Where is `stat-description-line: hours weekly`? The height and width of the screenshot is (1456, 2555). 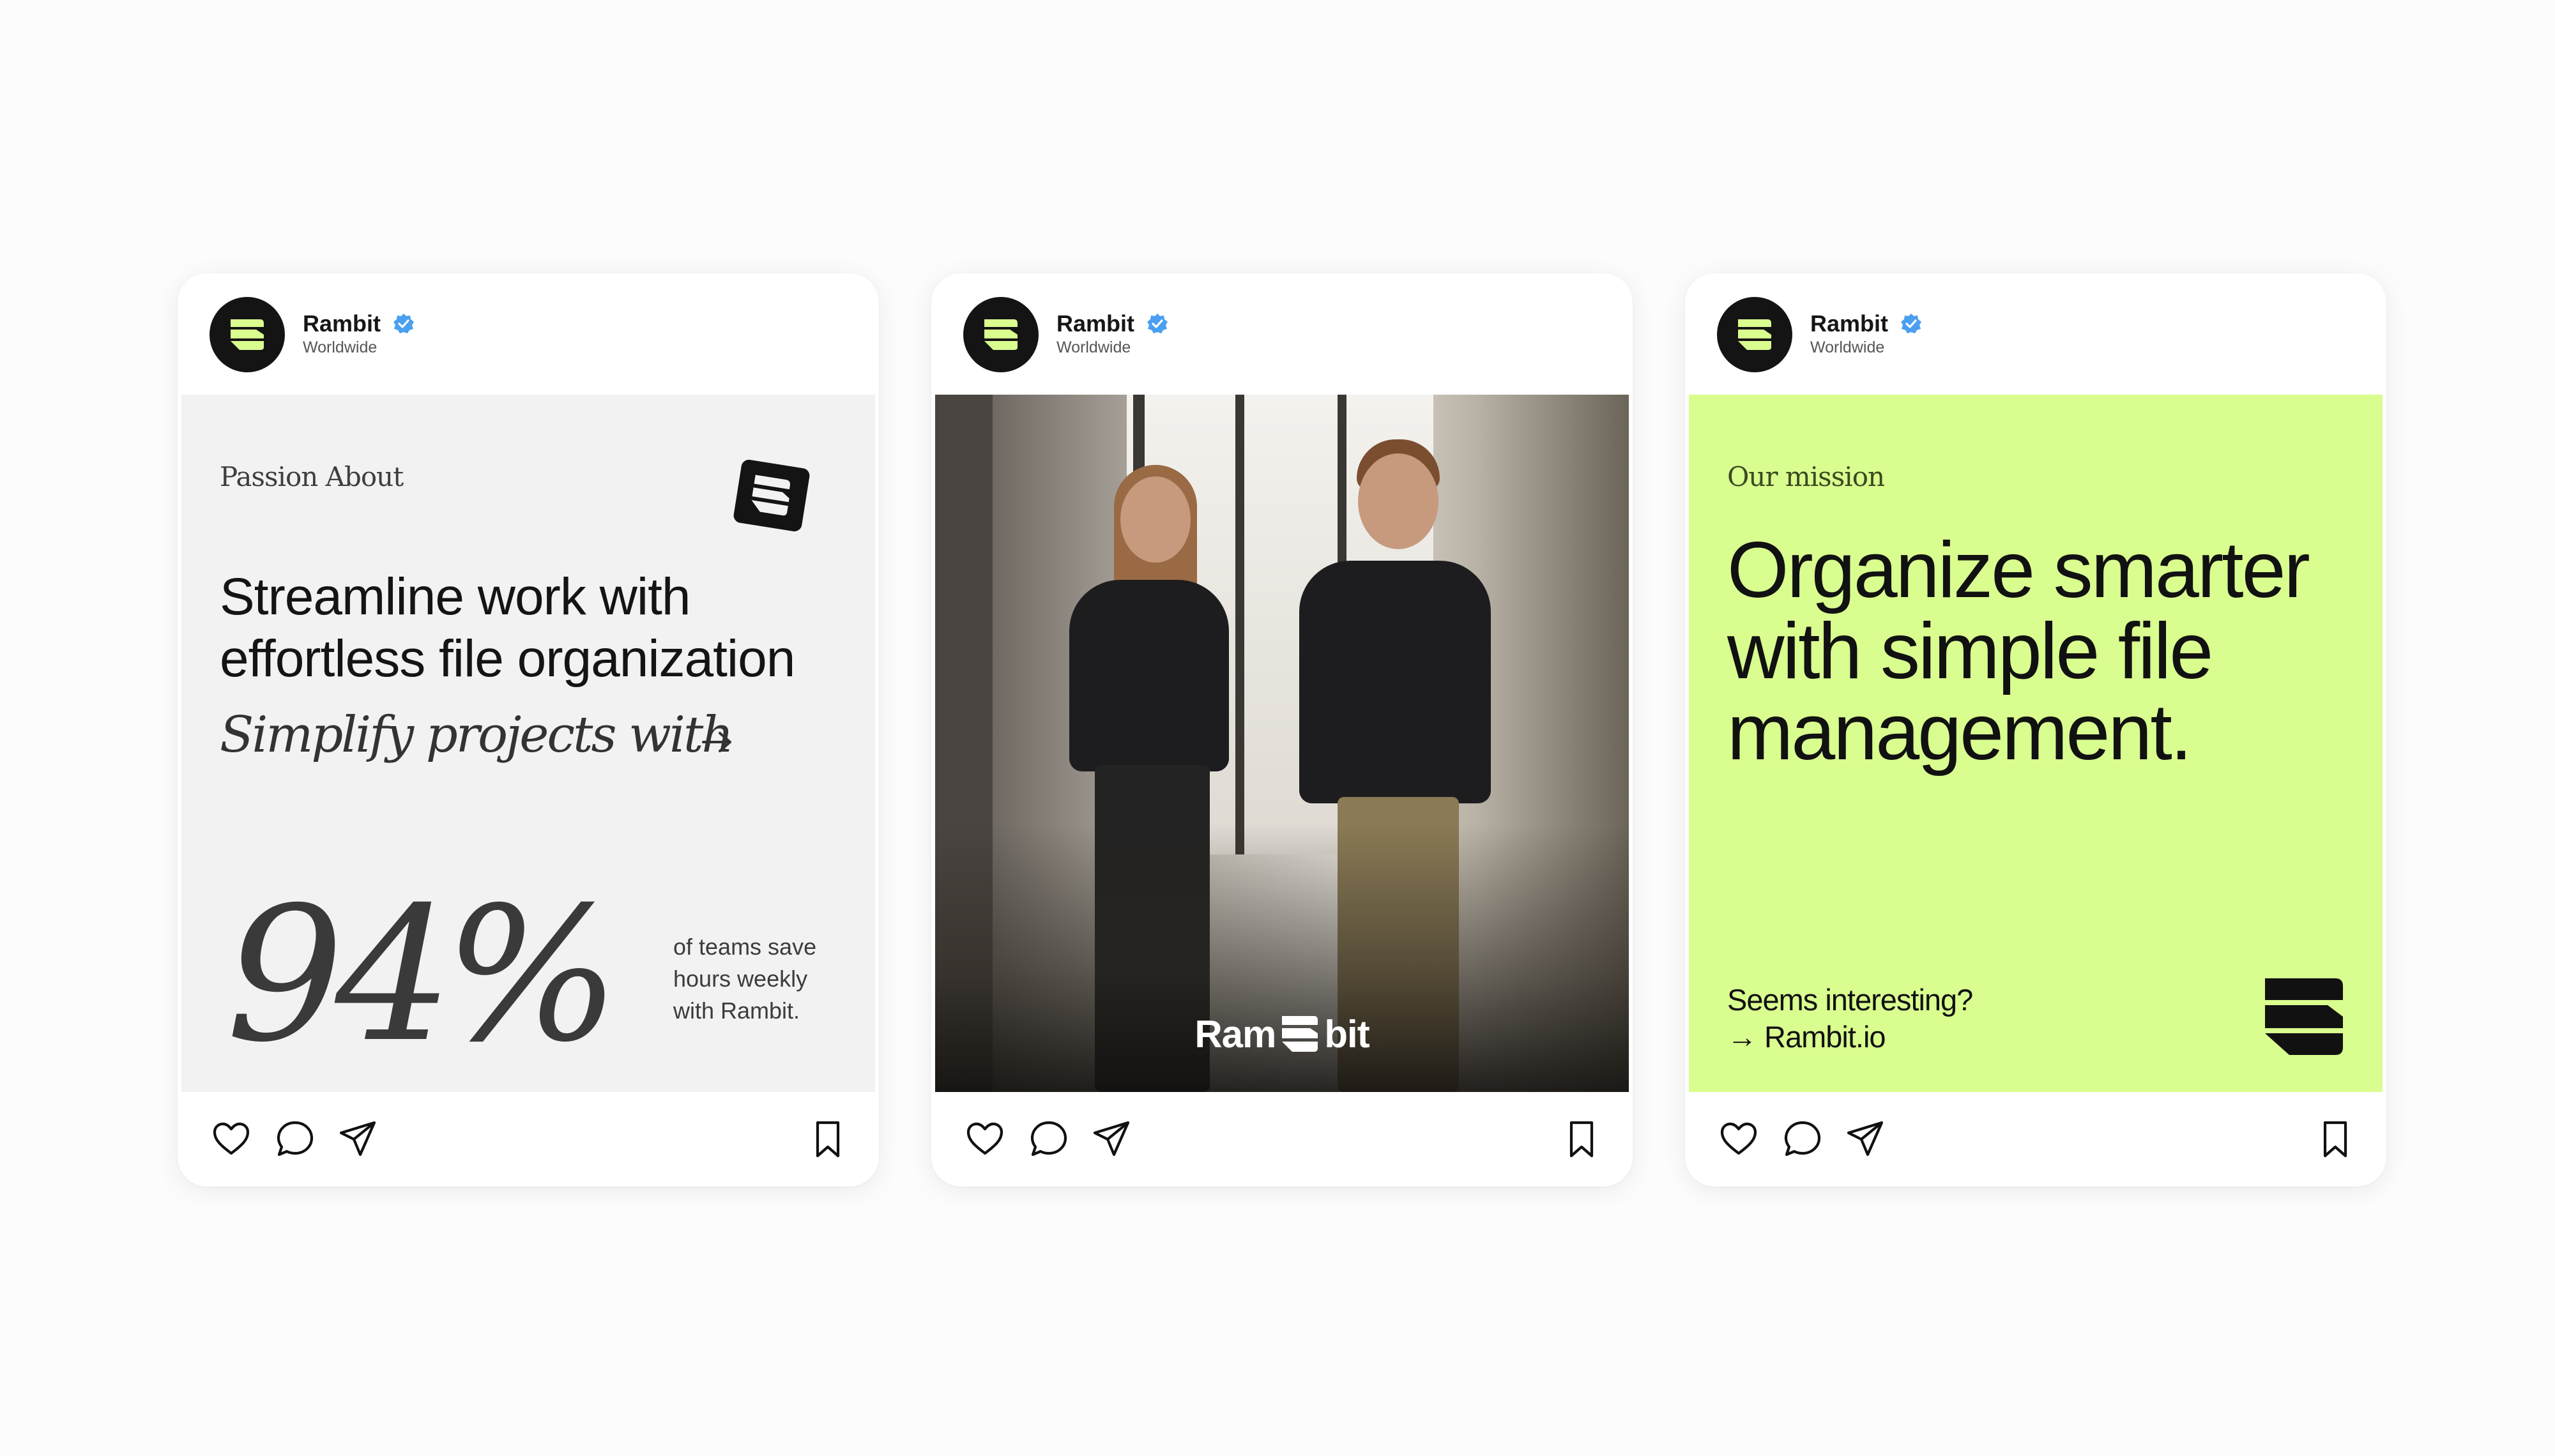 stat-description-line: hours weekly is located at coordinates (741, 979).